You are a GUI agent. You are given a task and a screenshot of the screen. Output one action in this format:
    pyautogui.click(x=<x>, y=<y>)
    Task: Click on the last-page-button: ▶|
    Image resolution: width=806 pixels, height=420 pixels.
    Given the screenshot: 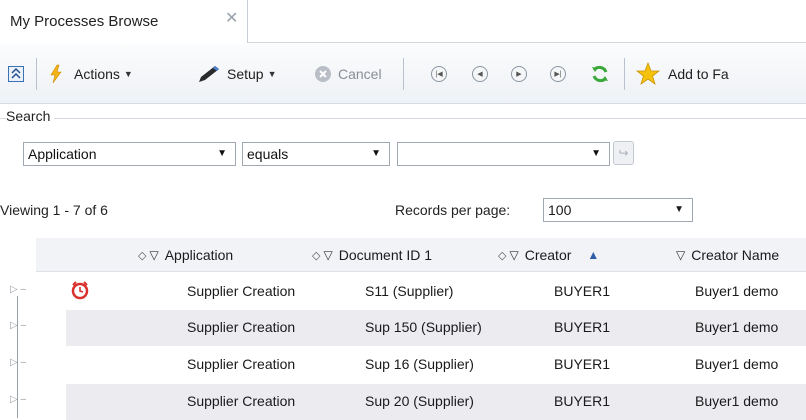 What is the action you would take?
    pyautogui.click(x=558, y=74)
    